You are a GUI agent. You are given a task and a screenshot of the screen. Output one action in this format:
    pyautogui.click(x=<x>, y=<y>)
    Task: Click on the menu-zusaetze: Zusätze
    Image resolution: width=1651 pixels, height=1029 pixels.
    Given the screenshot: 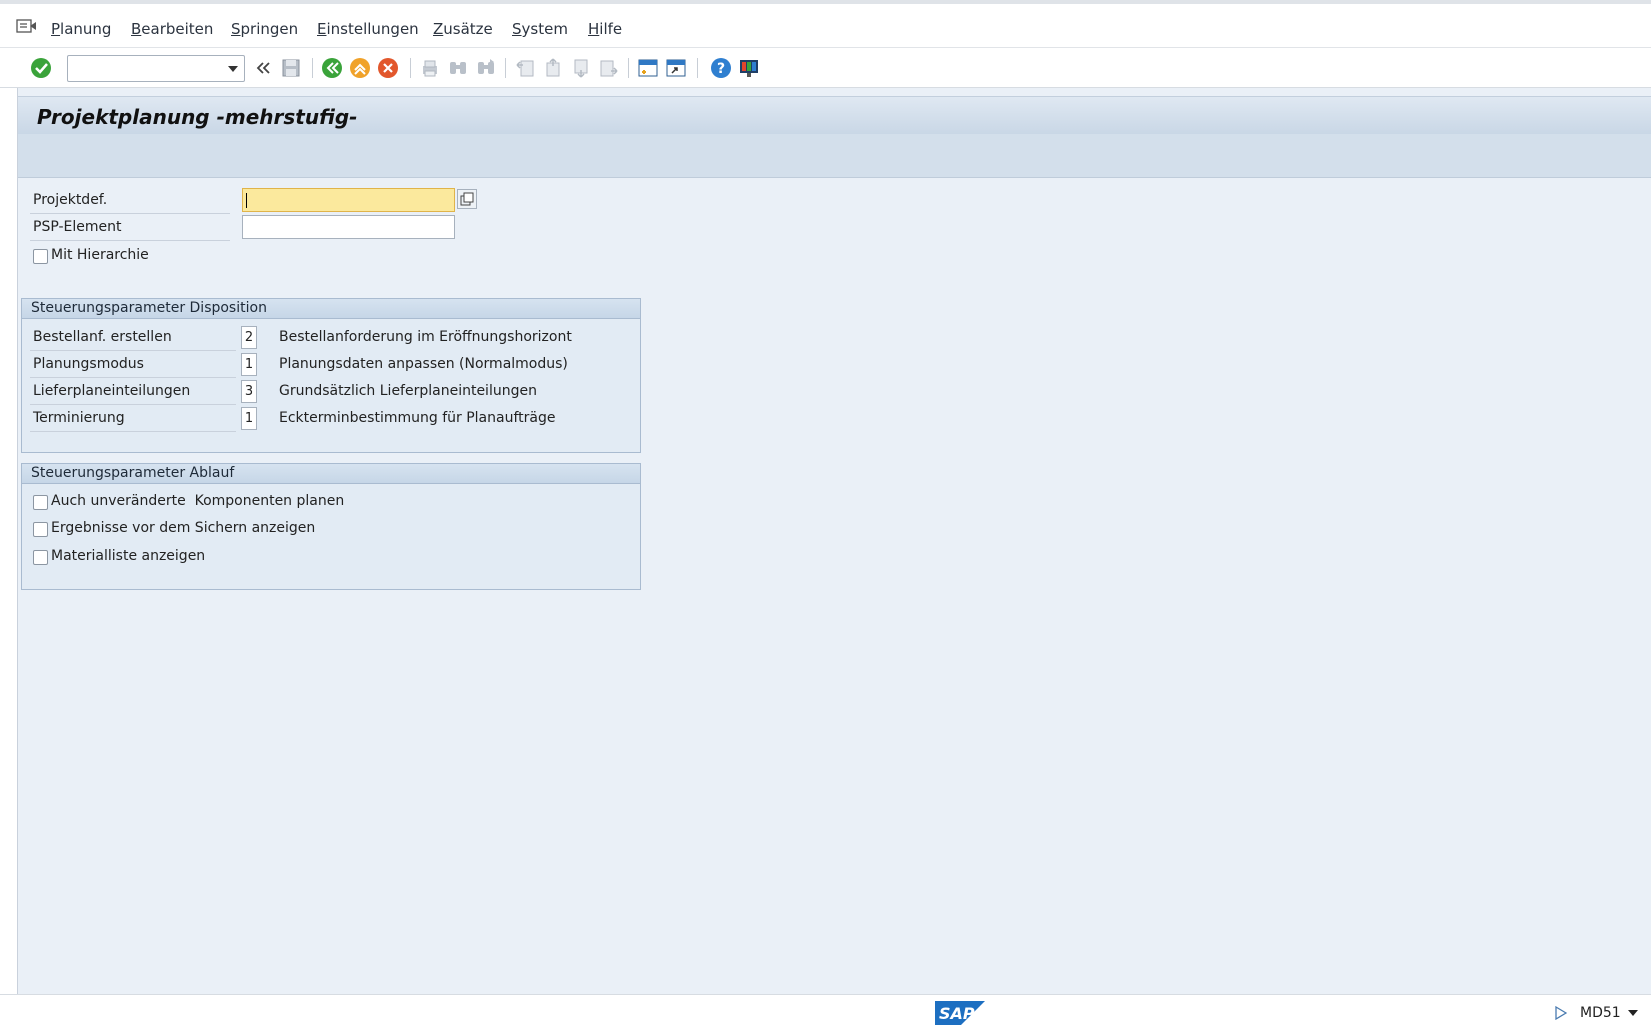 What is the action you would take?
    pyautogui.click(x=463, y=29)
    